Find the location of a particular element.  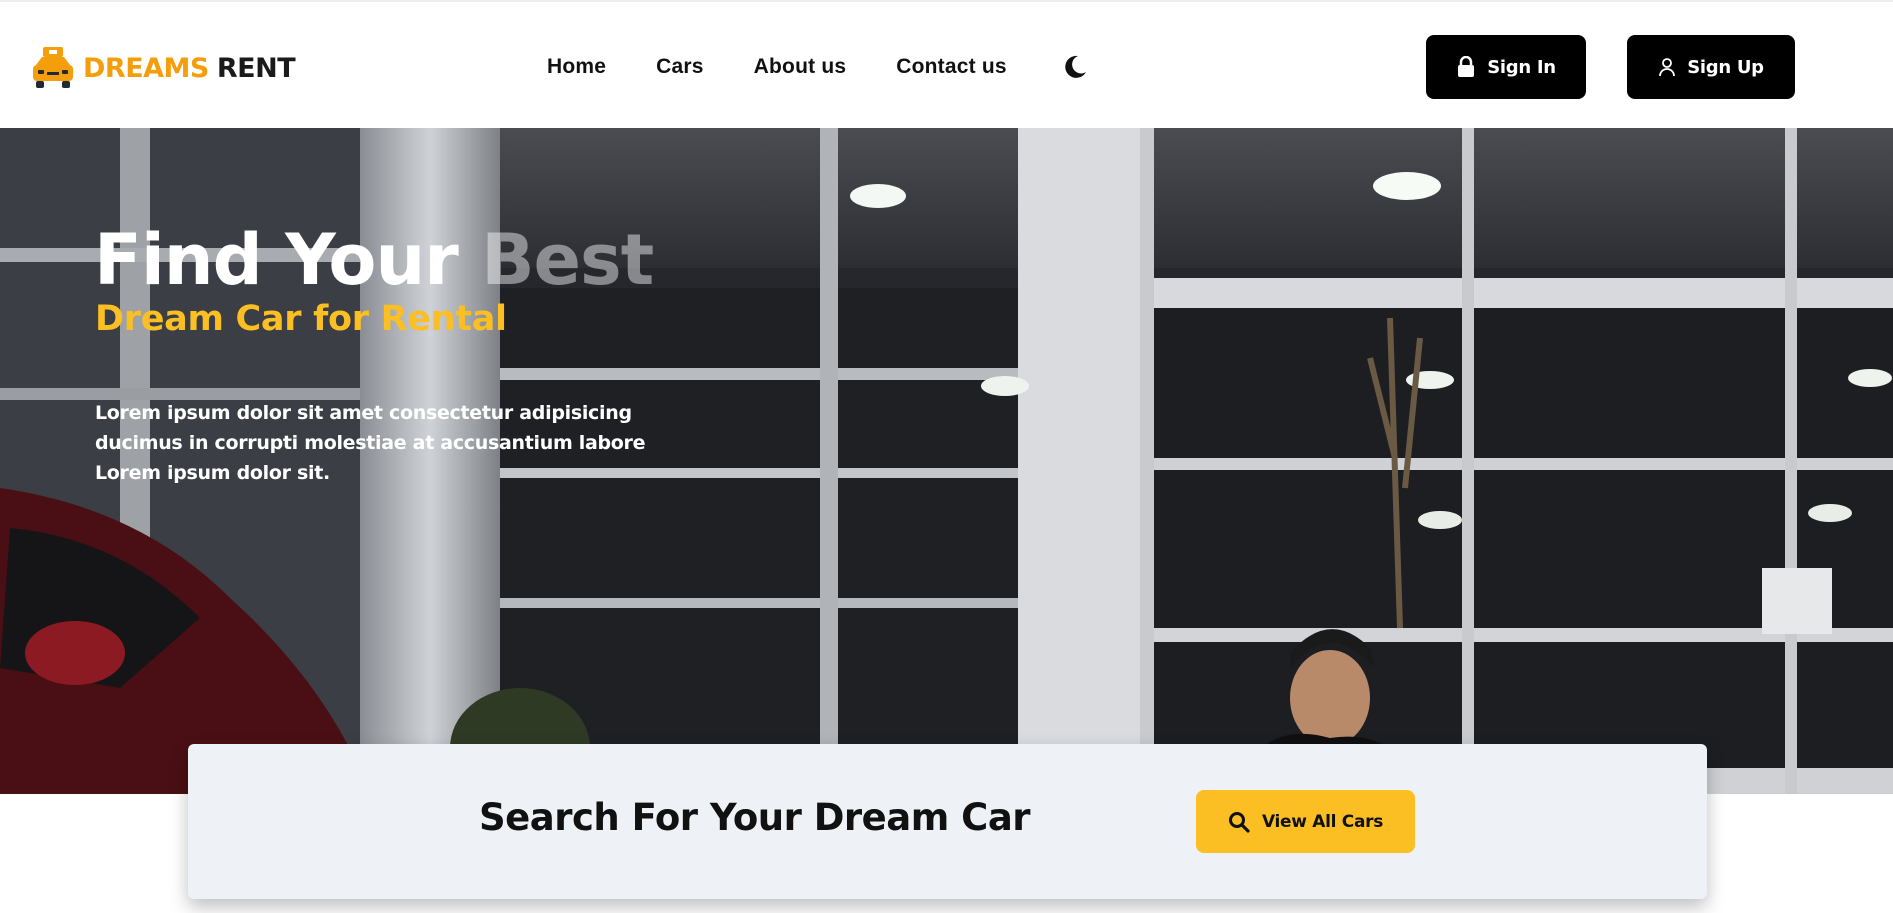

brand-name: DREAMS RENT is located at coordinates (189, 68).